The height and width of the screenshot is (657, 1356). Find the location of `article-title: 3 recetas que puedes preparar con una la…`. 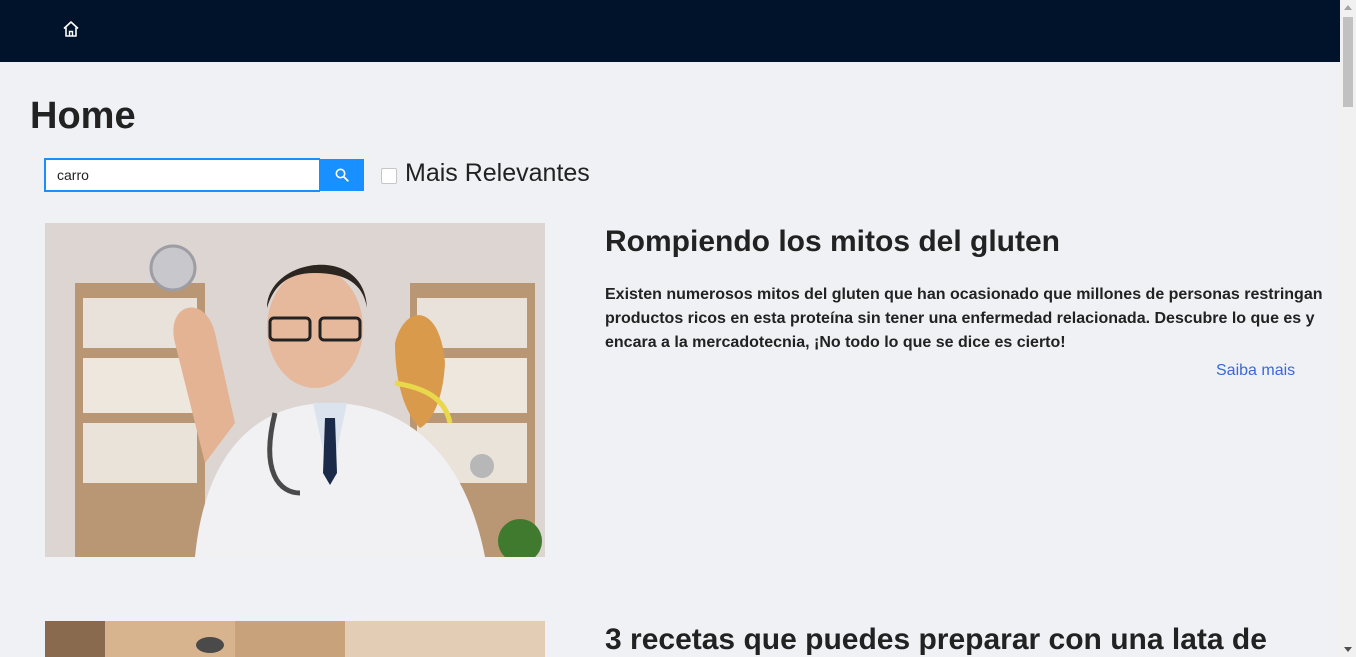

article-title: 3 recetas que puedes preparar con una la… is located at coordinates (936, 640).